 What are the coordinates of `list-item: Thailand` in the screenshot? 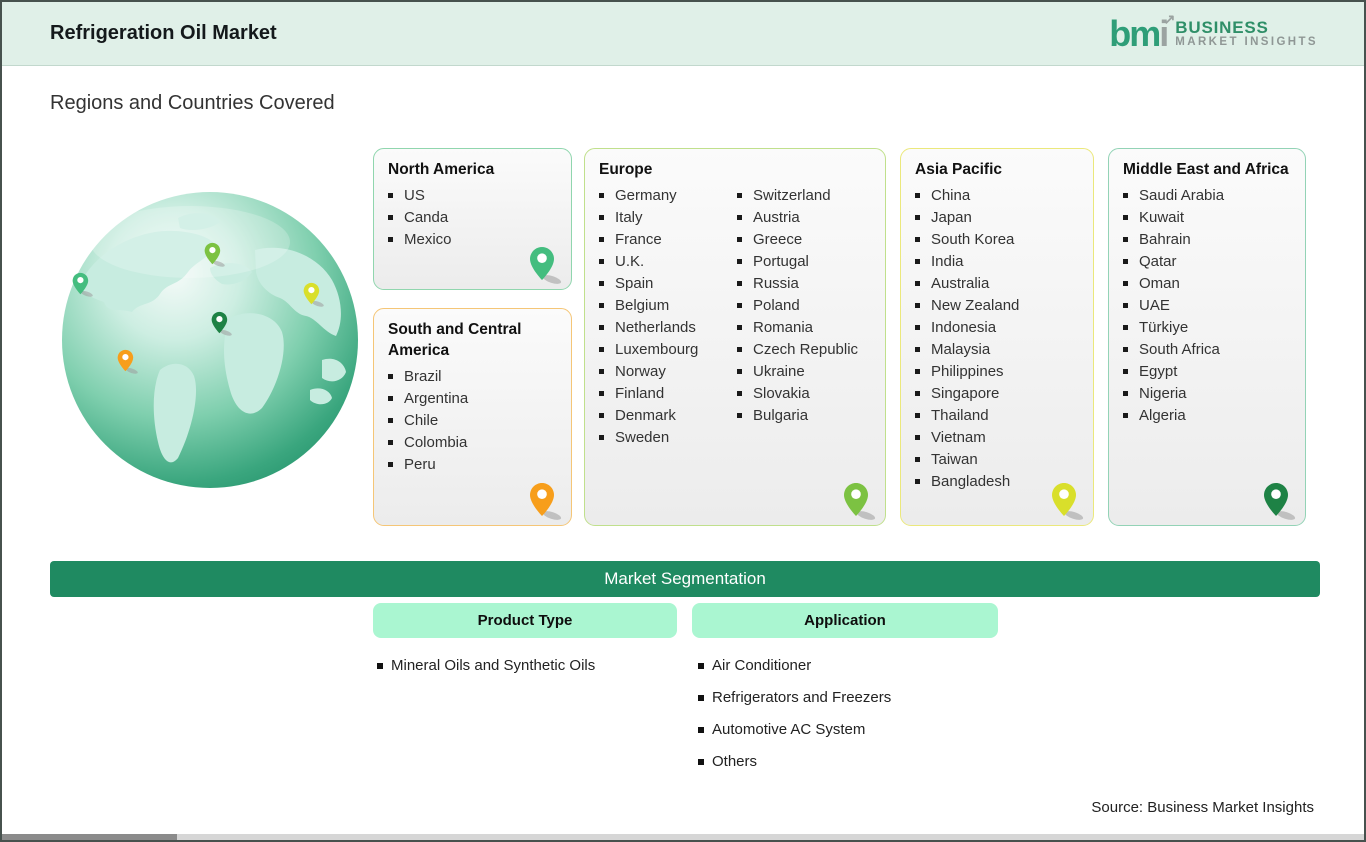 It's located at (997, 416).